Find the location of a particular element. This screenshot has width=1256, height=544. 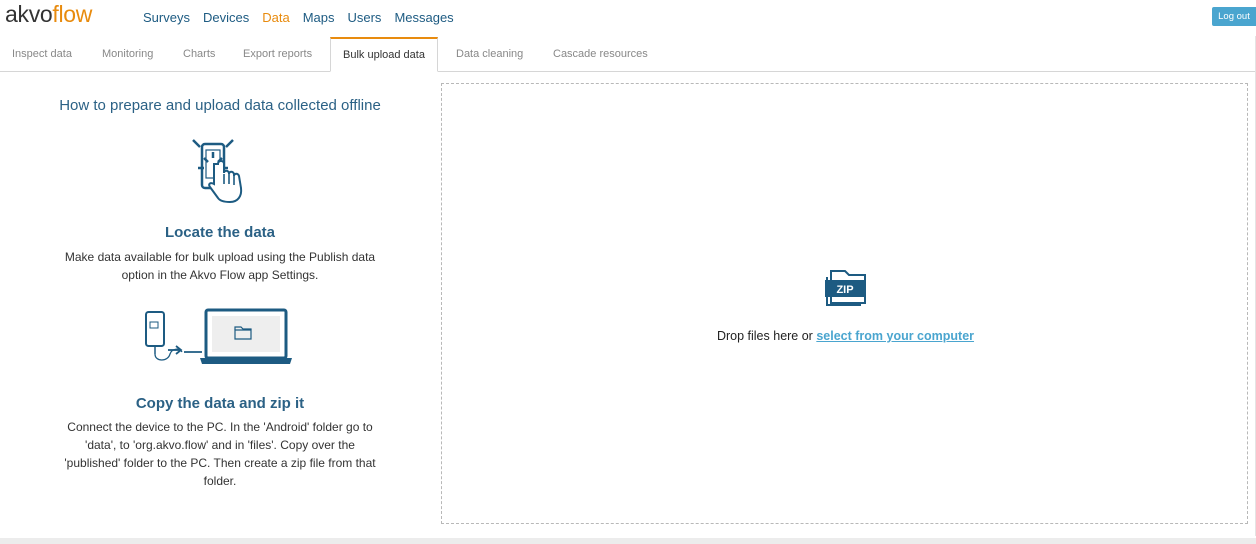

akvoflow-logo: akvoflow is located at coordinates (48, 14).